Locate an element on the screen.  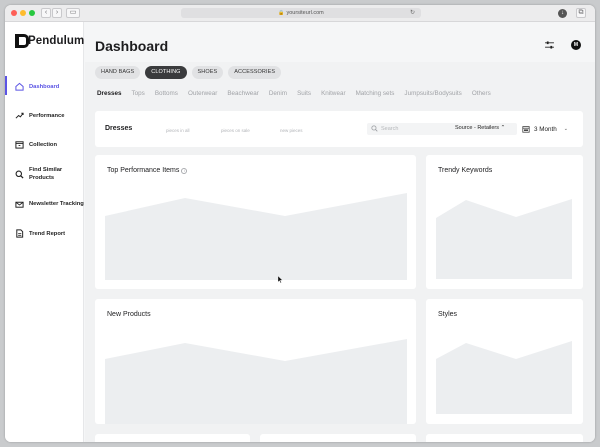
sidebar-item-label: Dashboard is located at coordinates (44, 86).